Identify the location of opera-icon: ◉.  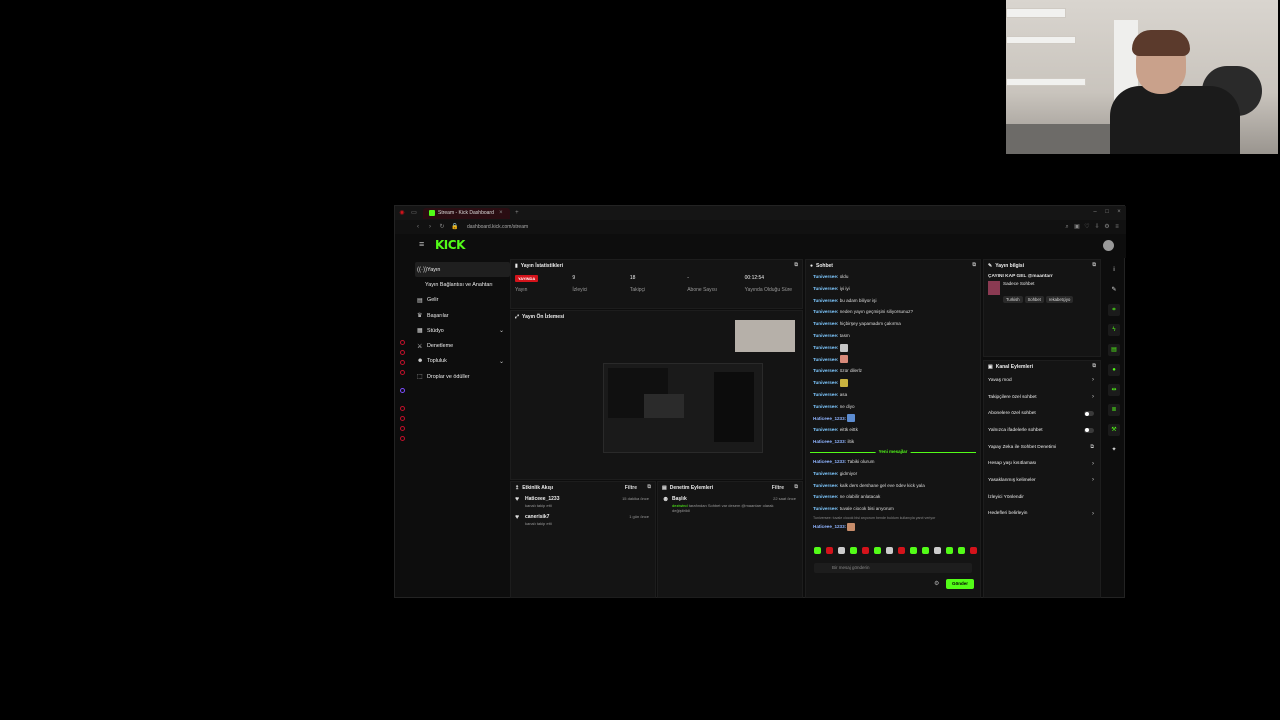
(402, 213).